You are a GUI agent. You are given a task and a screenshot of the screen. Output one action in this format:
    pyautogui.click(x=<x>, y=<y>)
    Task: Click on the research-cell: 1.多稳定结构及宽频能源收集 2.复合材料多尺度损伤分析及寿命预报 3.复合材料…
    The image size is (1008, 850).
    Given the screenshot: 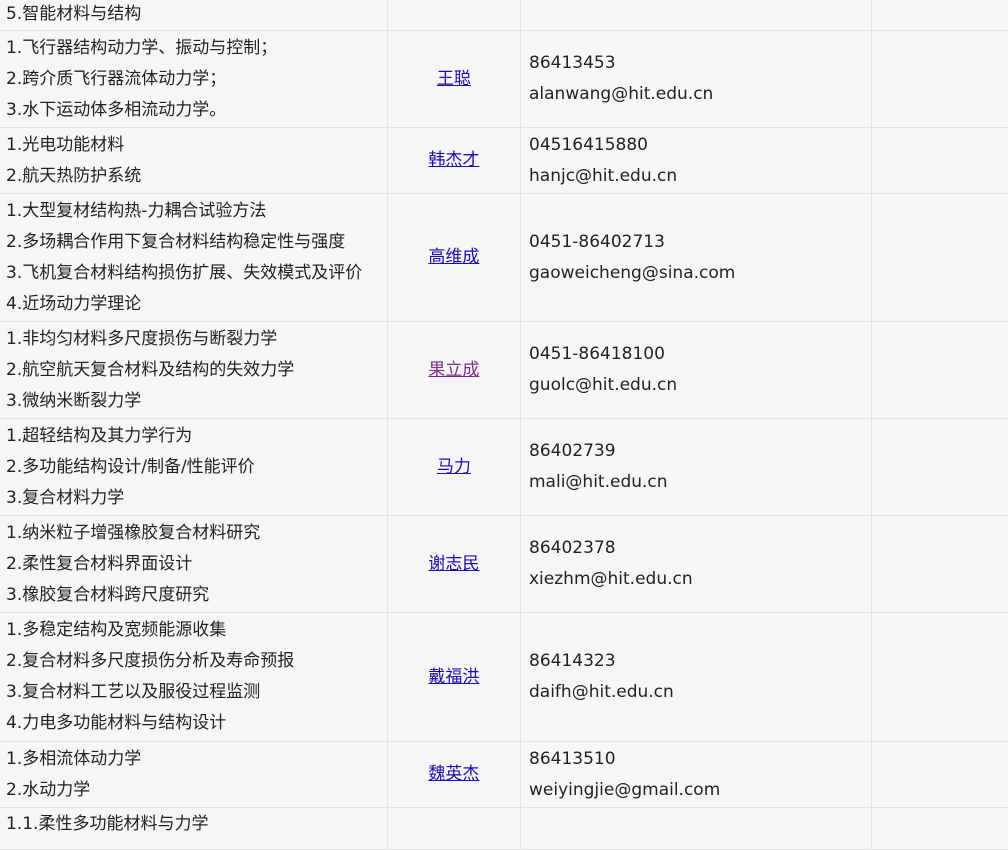 What is the action you would take?
    pyautogui.click(x=194, y=677)
    